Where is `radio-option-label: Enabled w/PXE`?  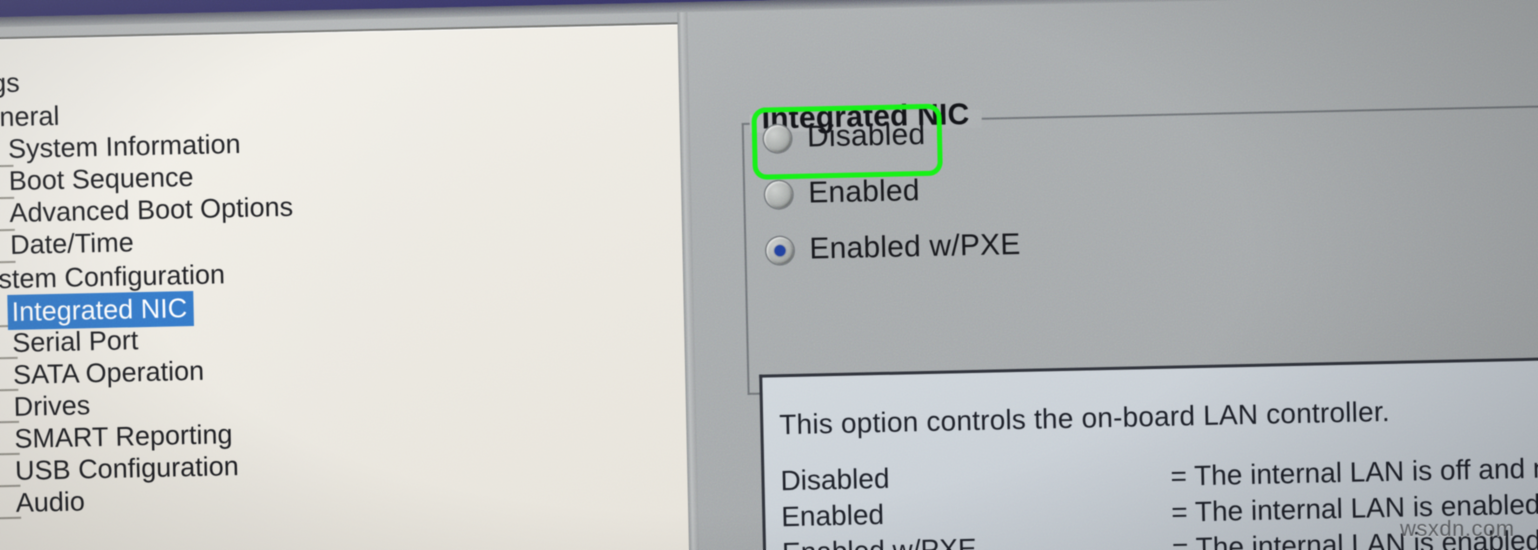 radio-option-label: Enabled w/PXE is located at coordinates (915, 246).